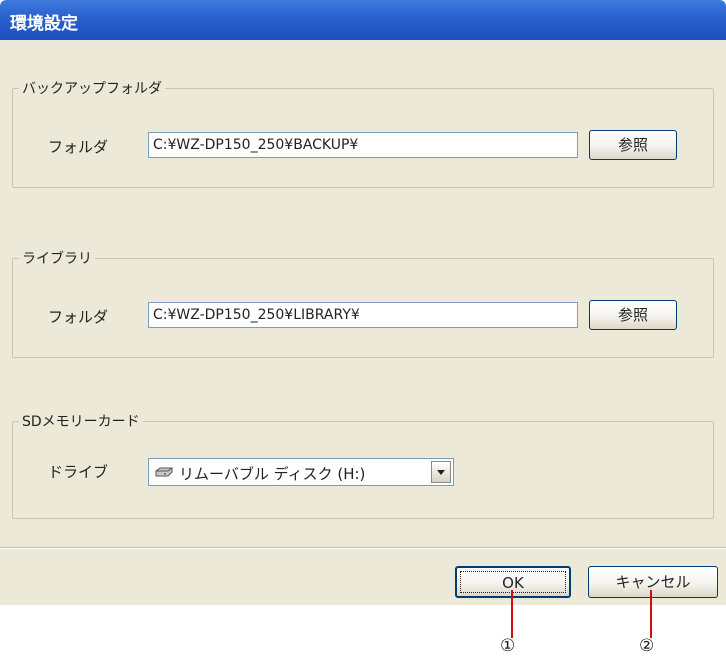 This screenshot has width=726, height=659. I want to click on callout-line-cancel, so click(651, 614).